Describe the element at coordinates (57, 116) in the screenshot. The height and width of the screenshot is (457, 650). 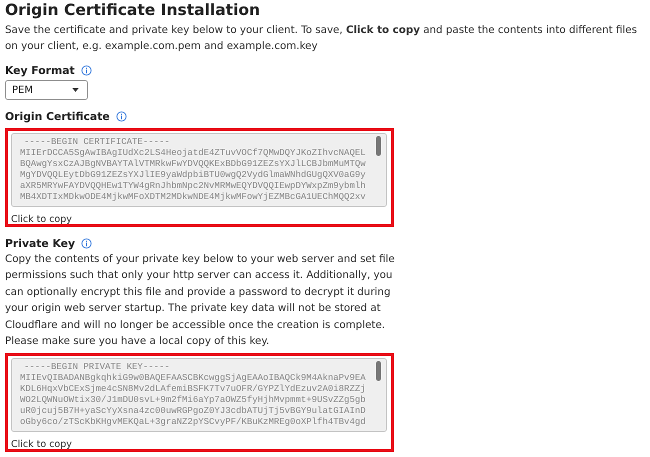
I see `field-label: Origin Certificate` at that location.